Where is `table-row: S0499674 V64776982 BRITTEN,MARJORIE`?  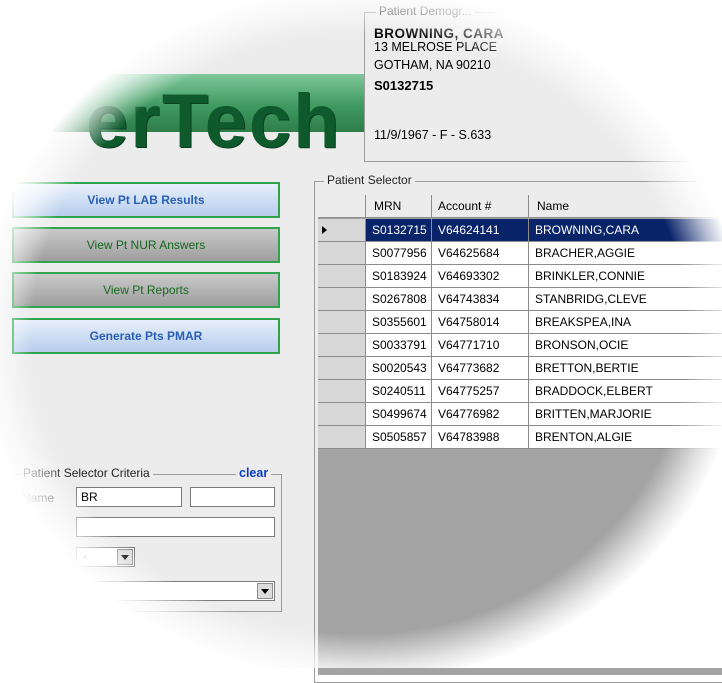 table-row: S0499674 V64776982 BRITTEN,MARJORIE is located at coordinates (520, 414).